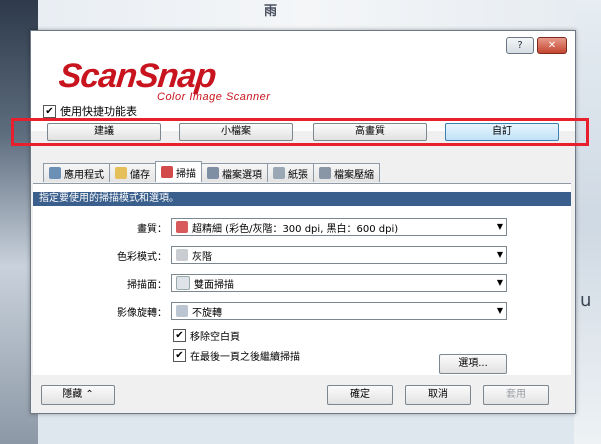 This screenshot has height=444, width=601. I want to click on rotation-row: 影像旋轉： 不旋轉 ▼, so click(270, 311).